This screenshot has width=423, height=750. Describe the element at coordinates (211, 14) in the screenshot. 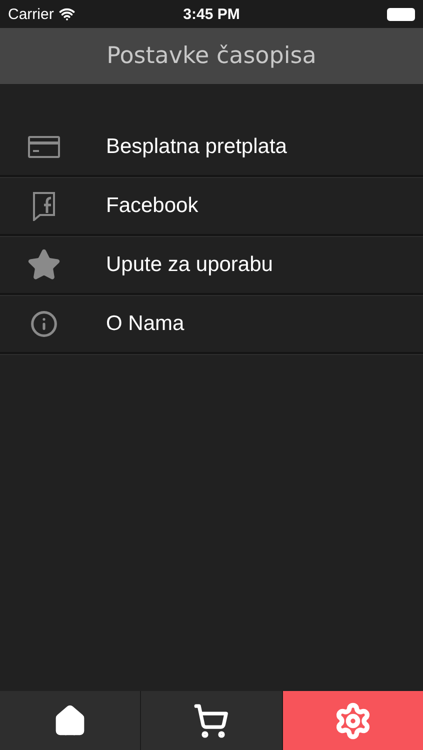

I see `status-time: 3:45 PM` at that location.